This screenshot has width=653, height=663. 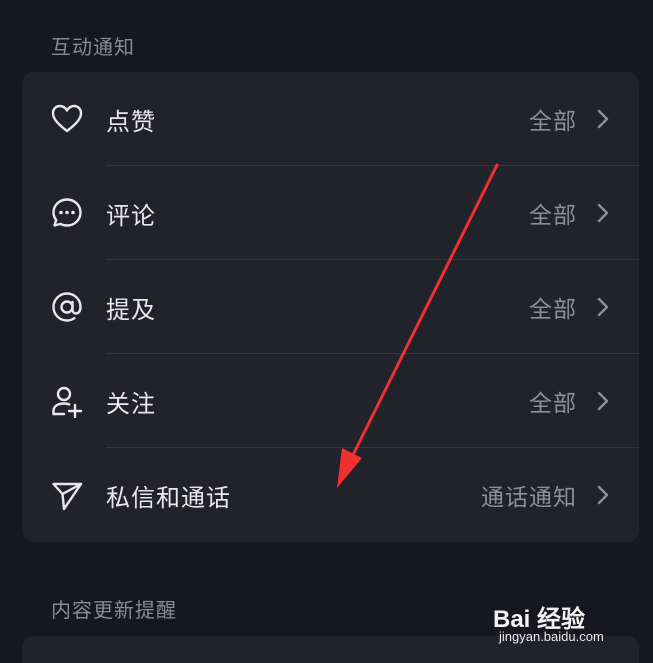 I want to click on watermark-url: jingyan.baidu.com, so click(x=551, y=636).